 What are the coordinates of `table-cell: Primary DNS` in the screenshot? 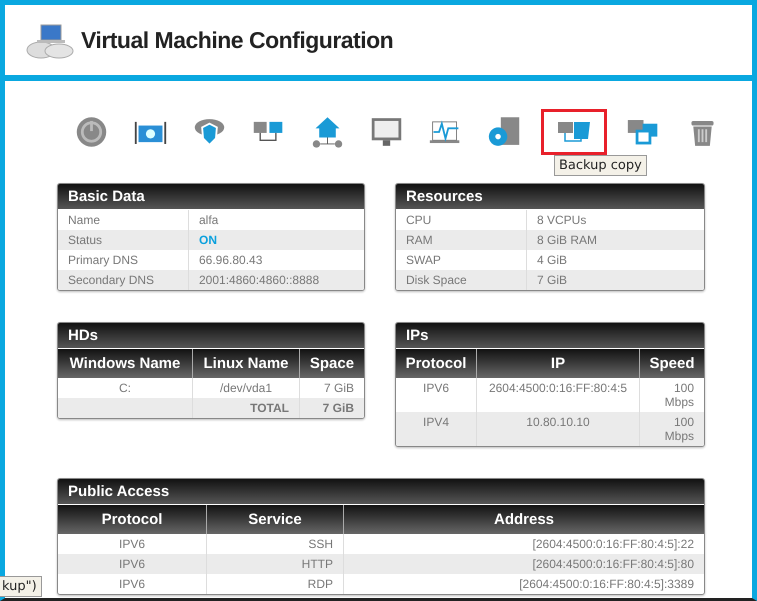 It's located at (123, 260).